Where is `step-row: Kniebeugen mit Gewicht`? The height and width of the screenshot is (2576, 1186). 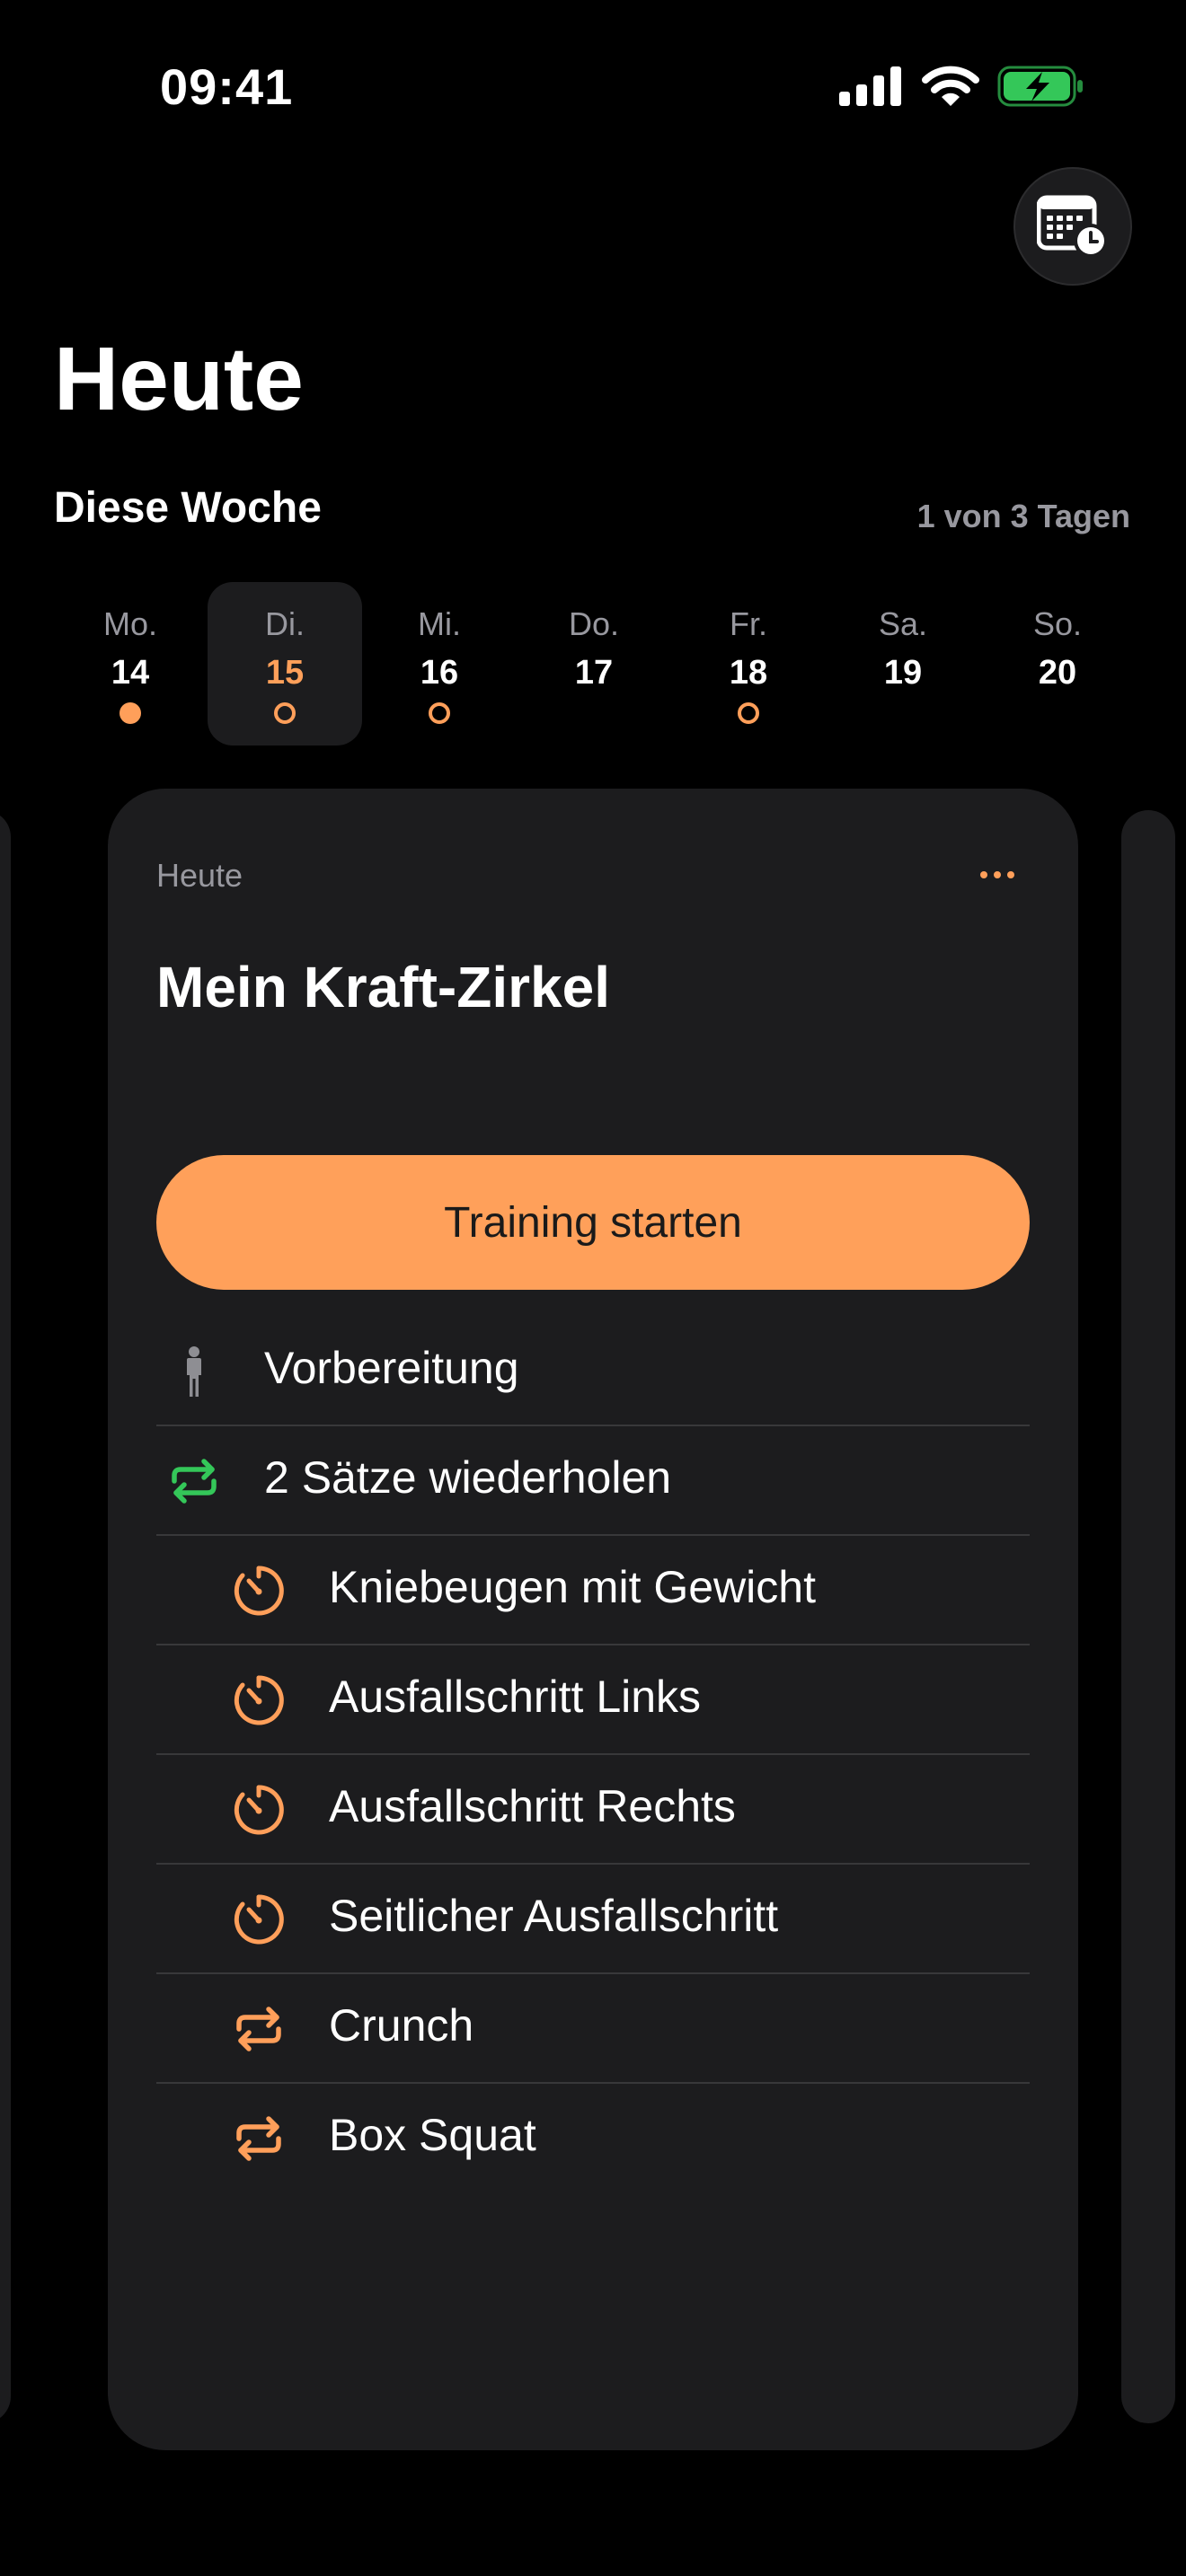 step-row: Kniebeugen mit Gewicht is located at coordinates (593, 1590).